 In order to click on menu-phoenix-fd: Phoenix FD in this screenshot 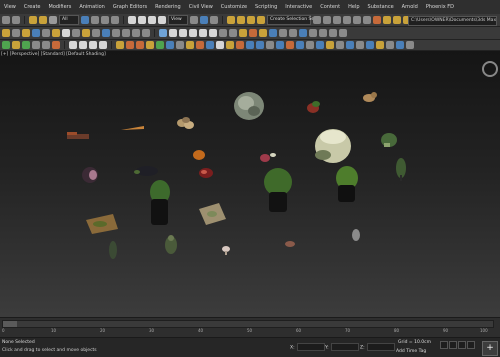, I will do `click(440, 7)`.